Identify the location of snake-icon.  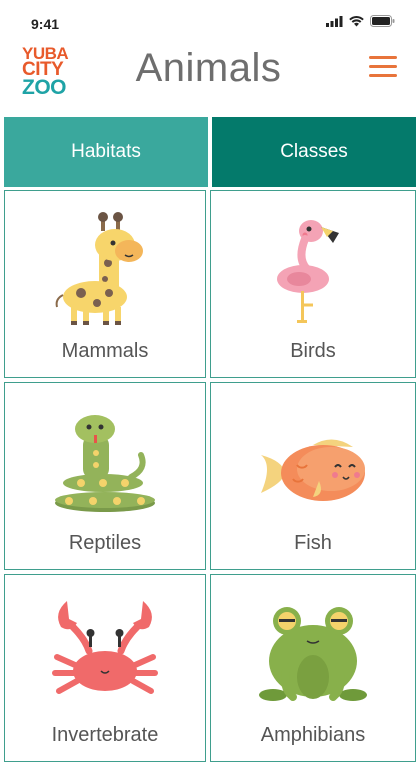
(105, 463).